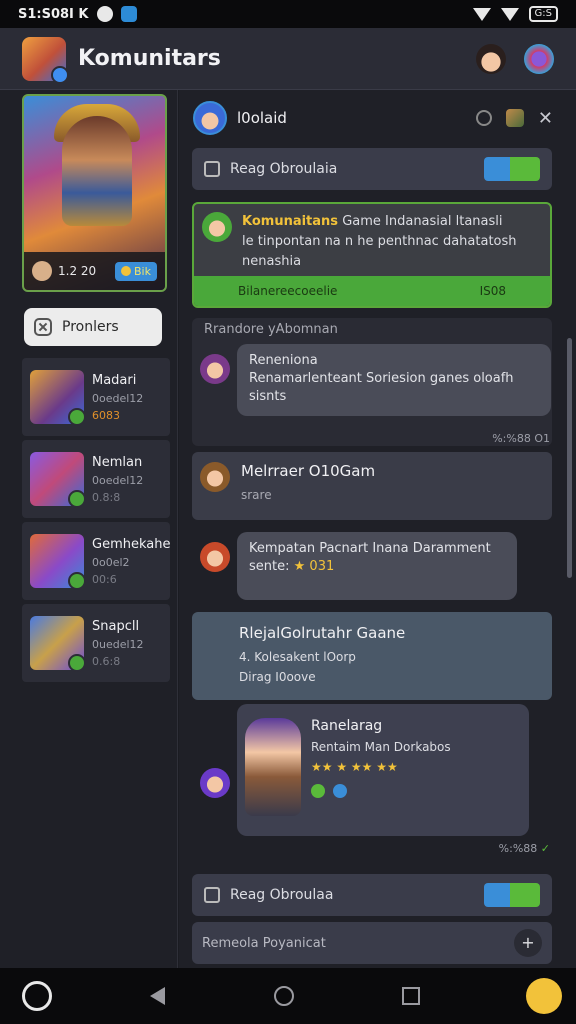 The width and height of the screenshot is (576, 1024). Describe the element at coordinates (256, 495) in the screenshot. I see `message-sub: srare` at that location.